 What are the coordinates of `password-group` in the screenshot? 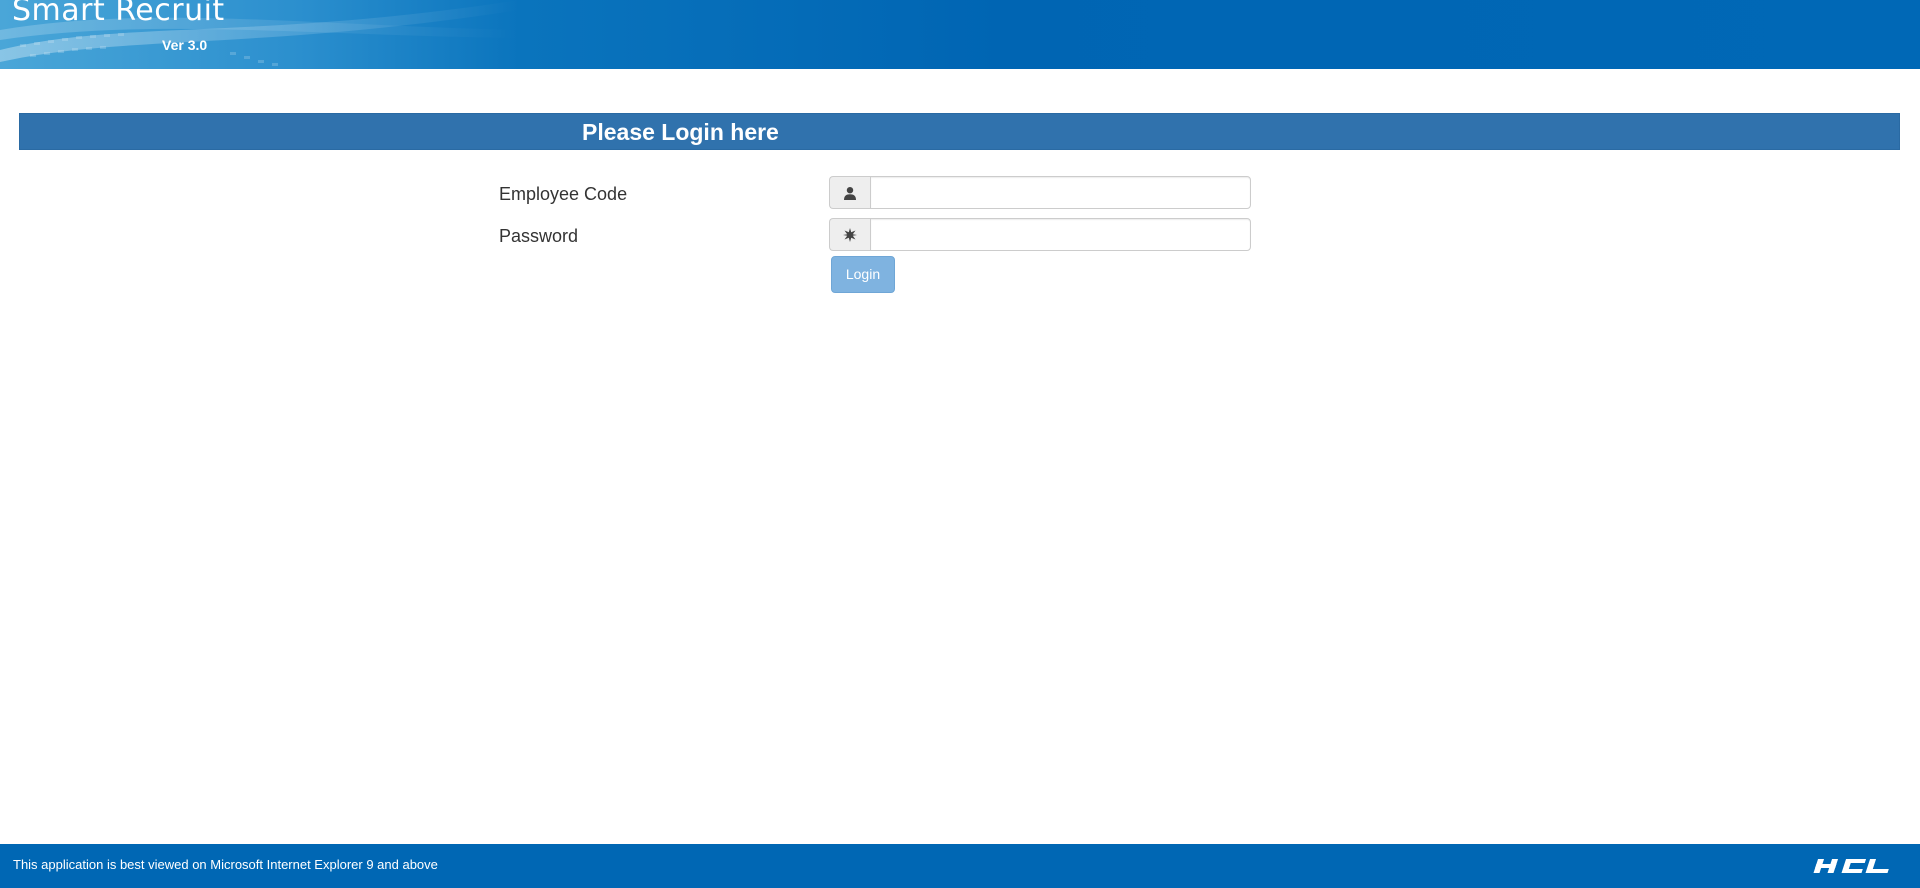 It's located at (1040, 234).